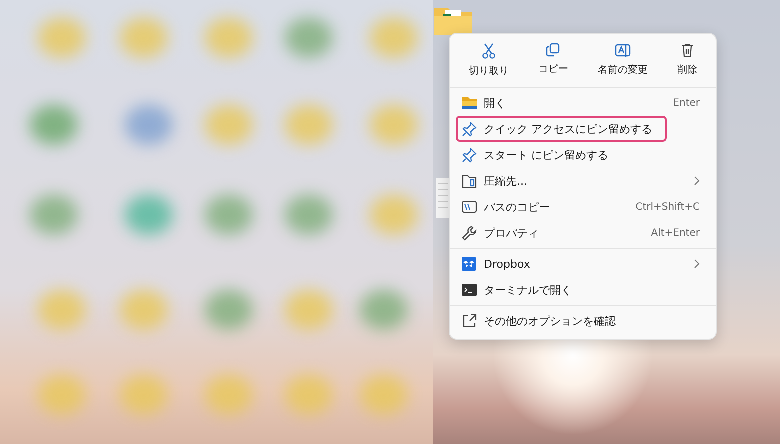  Describe the element at coordinates (488, 60) in the screenshot. I see `cut-button: 切り取り` at that location.